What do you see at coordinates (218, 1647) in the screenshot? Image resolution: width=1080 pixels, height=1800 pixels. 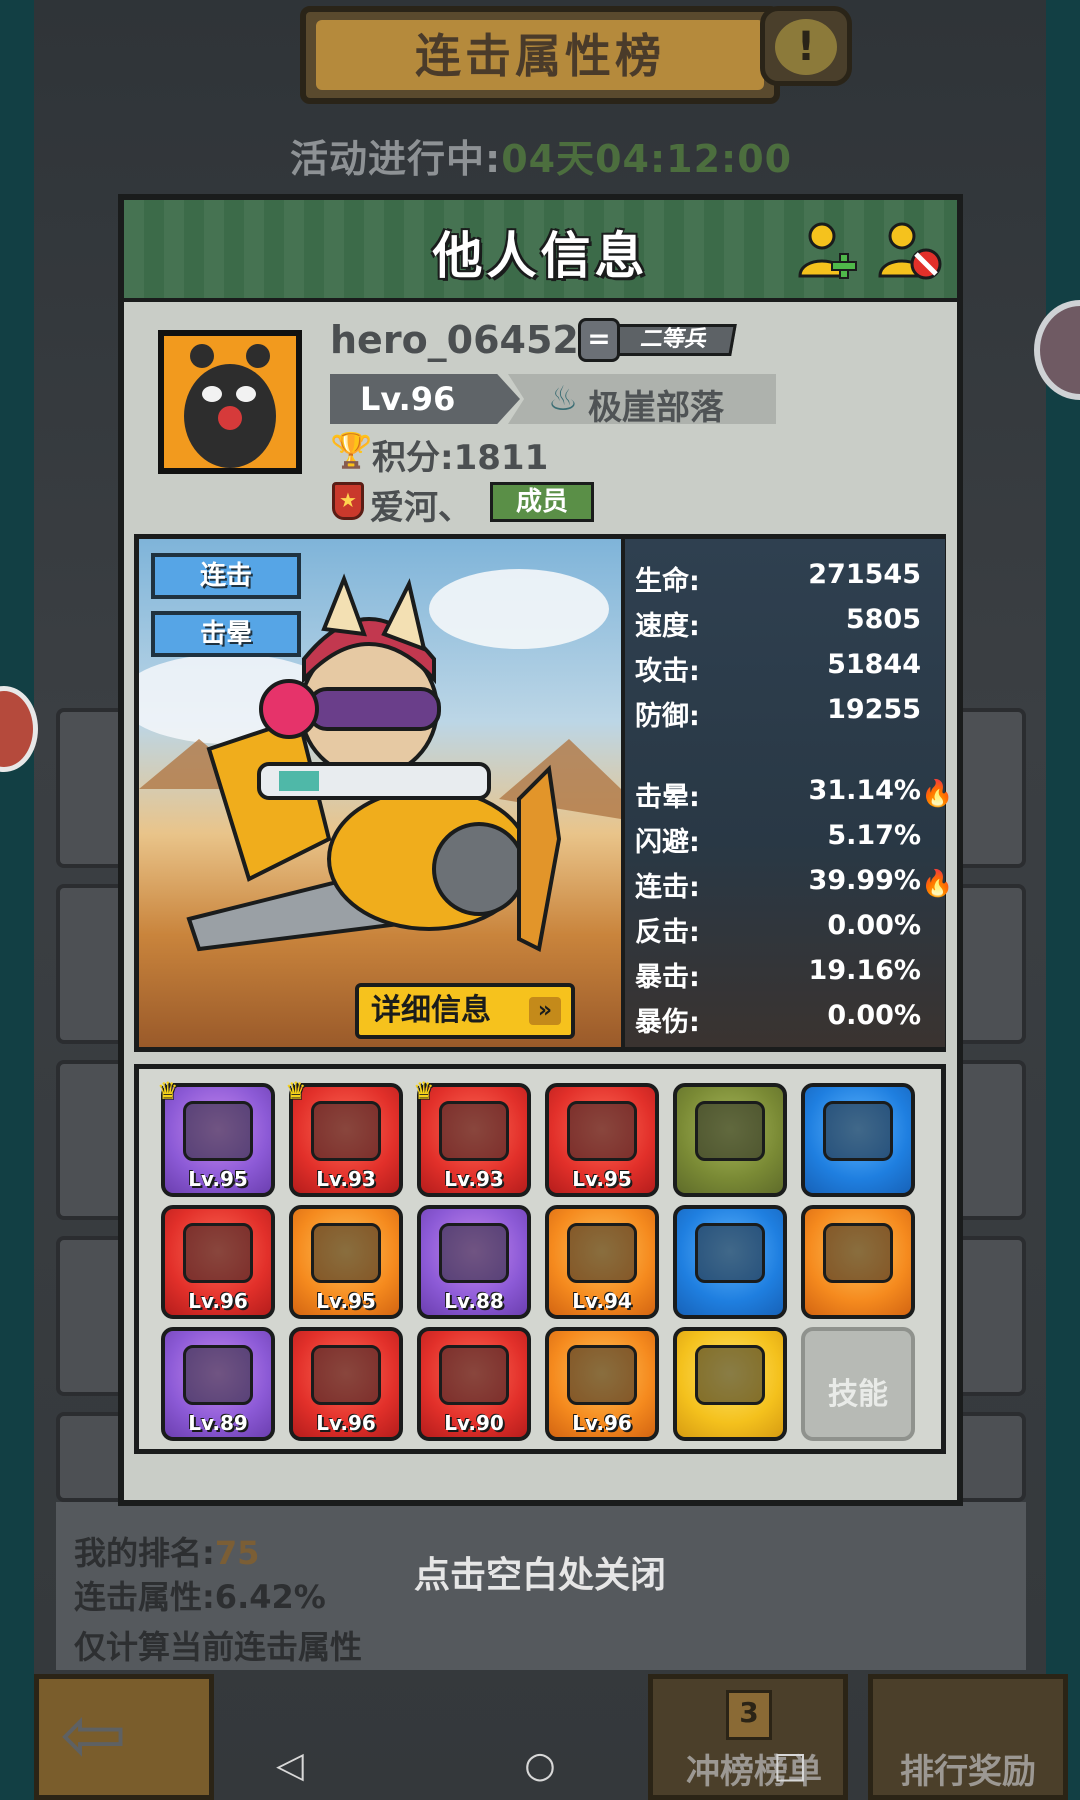 I see `rank-note: 仅计算当前连击属性` at bounding box center [218, 1647].